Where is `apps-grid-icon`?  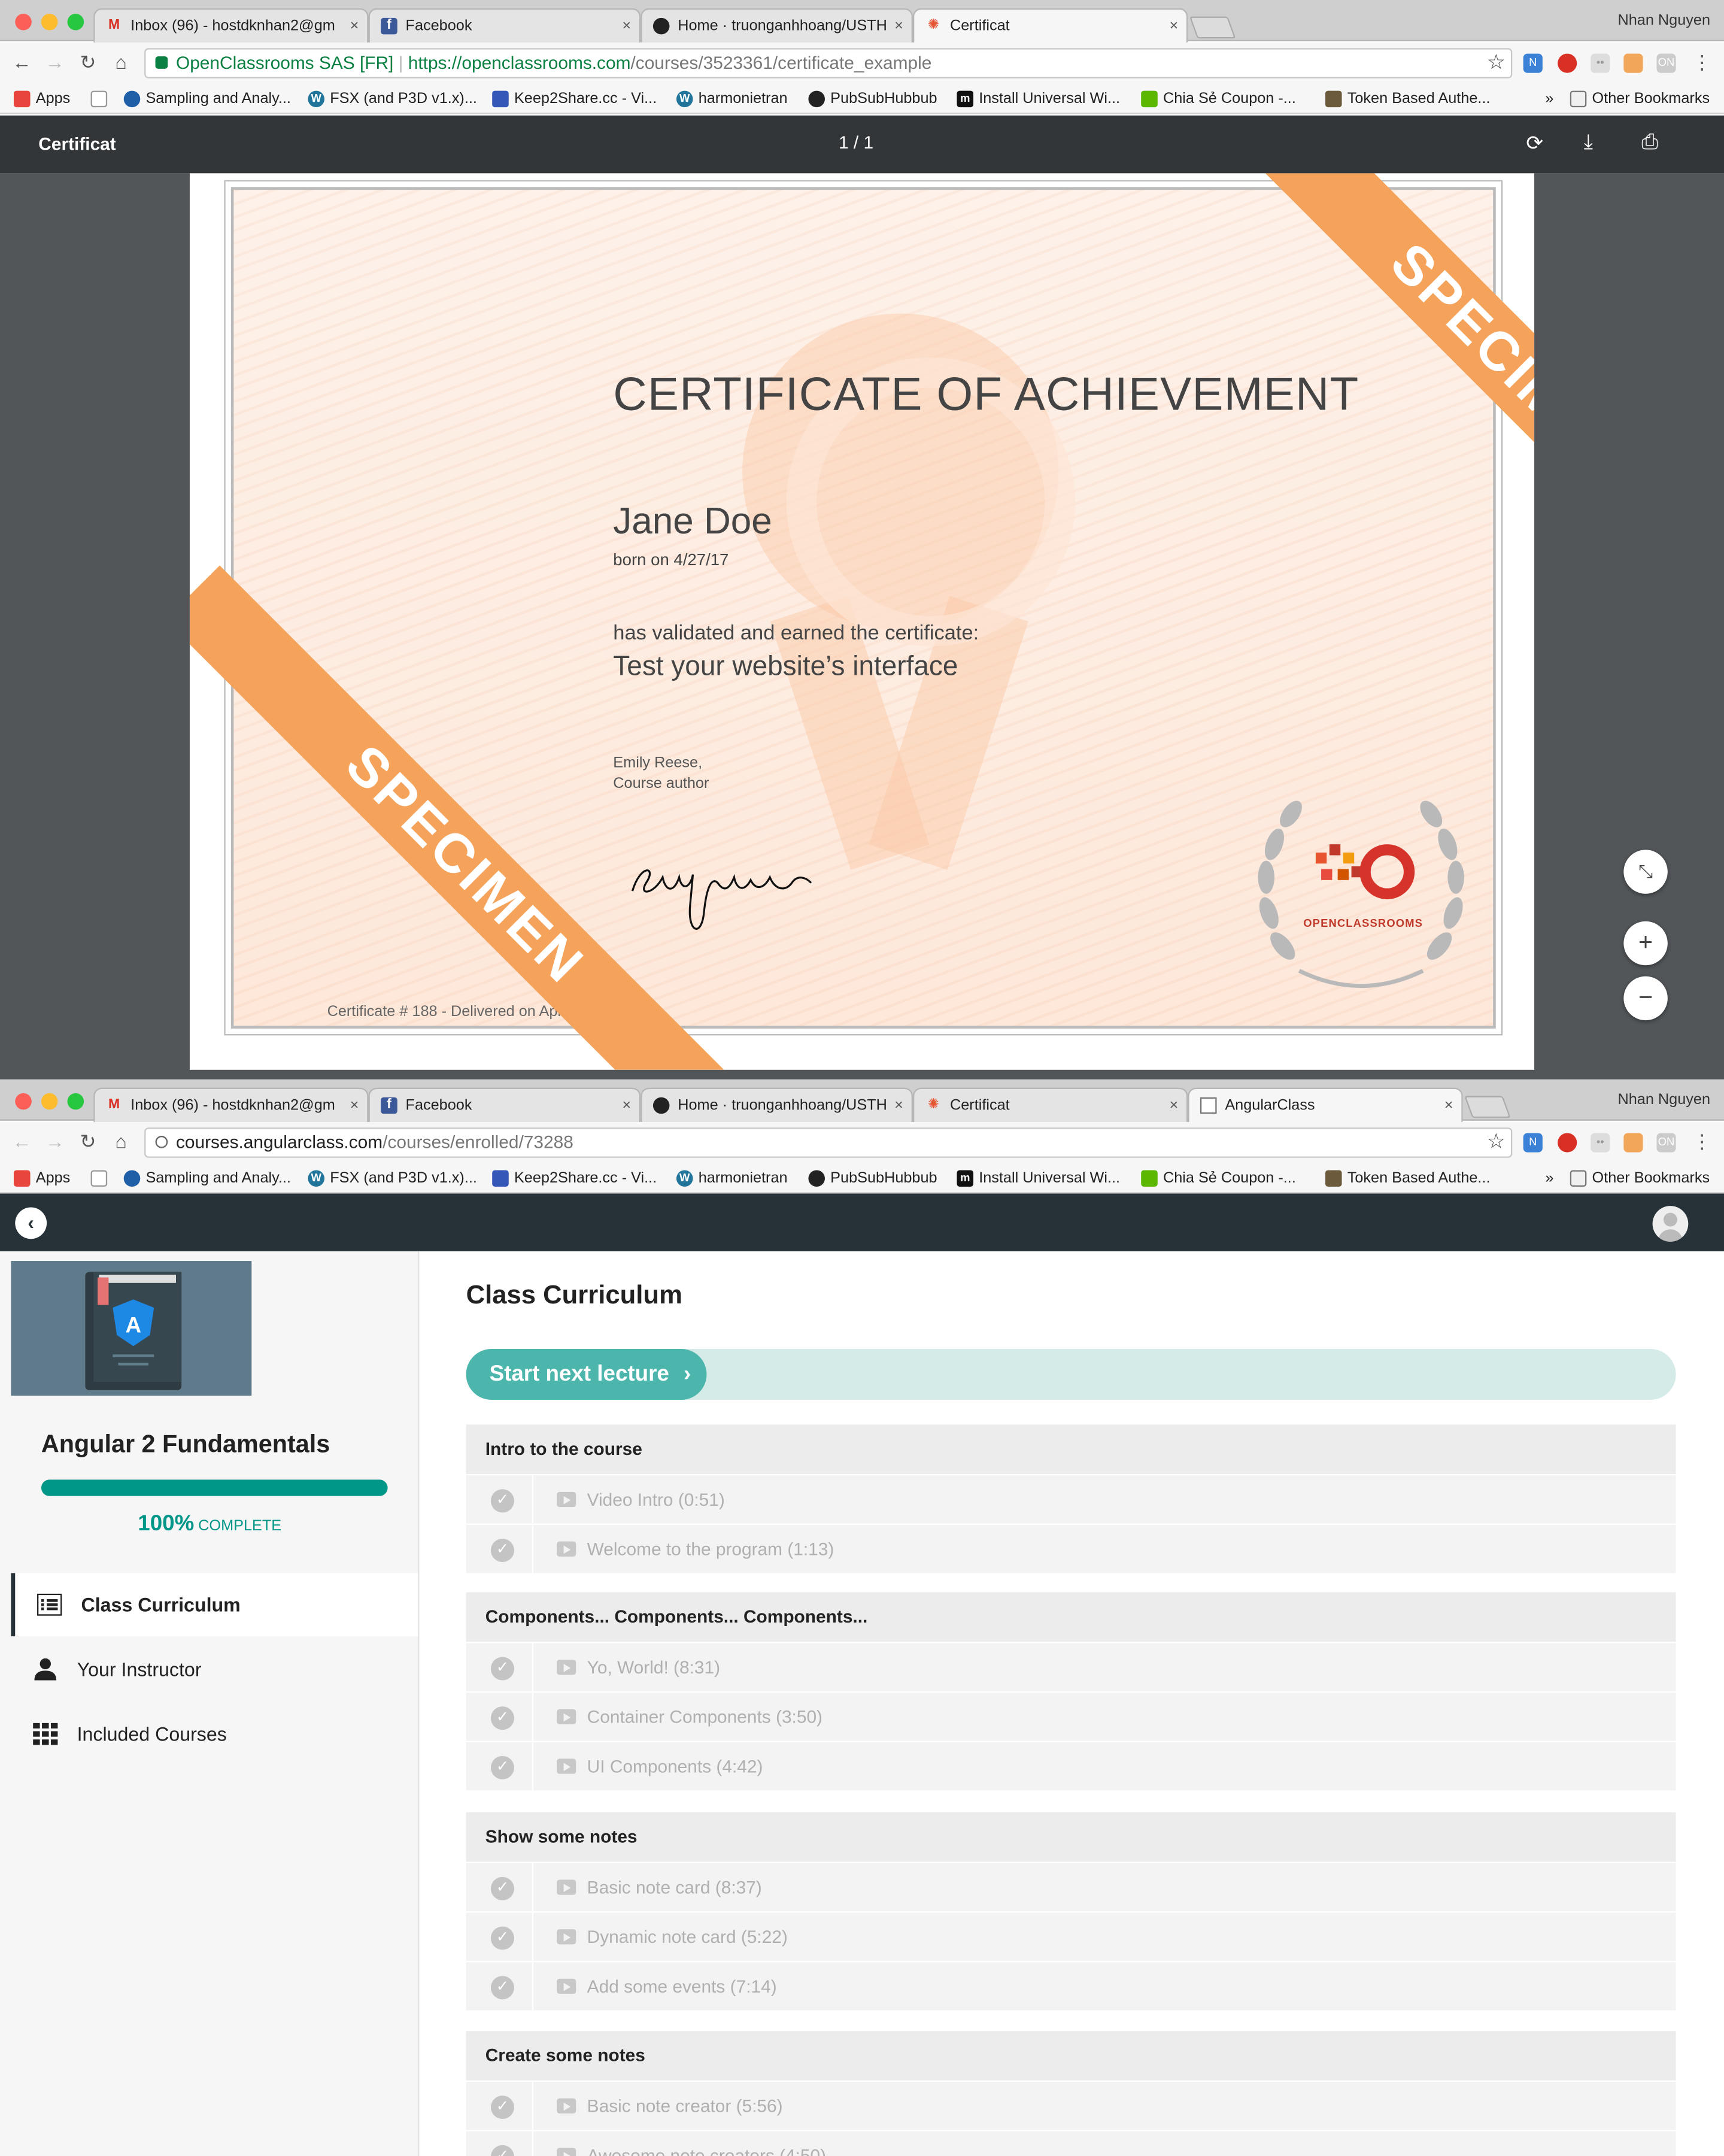 apps-grid-icon is located at coordinates (22, 99).